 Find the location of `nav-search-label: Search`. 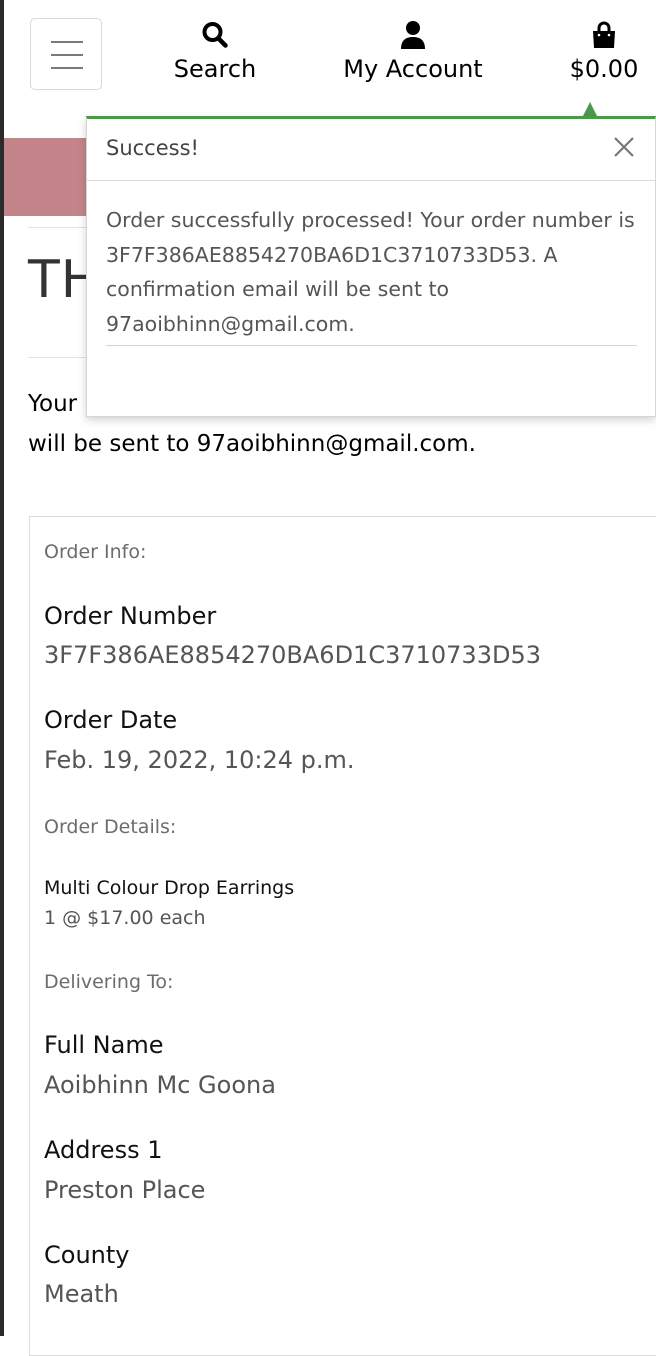

nav-search-label: Search is located at coordinates (215, 69).